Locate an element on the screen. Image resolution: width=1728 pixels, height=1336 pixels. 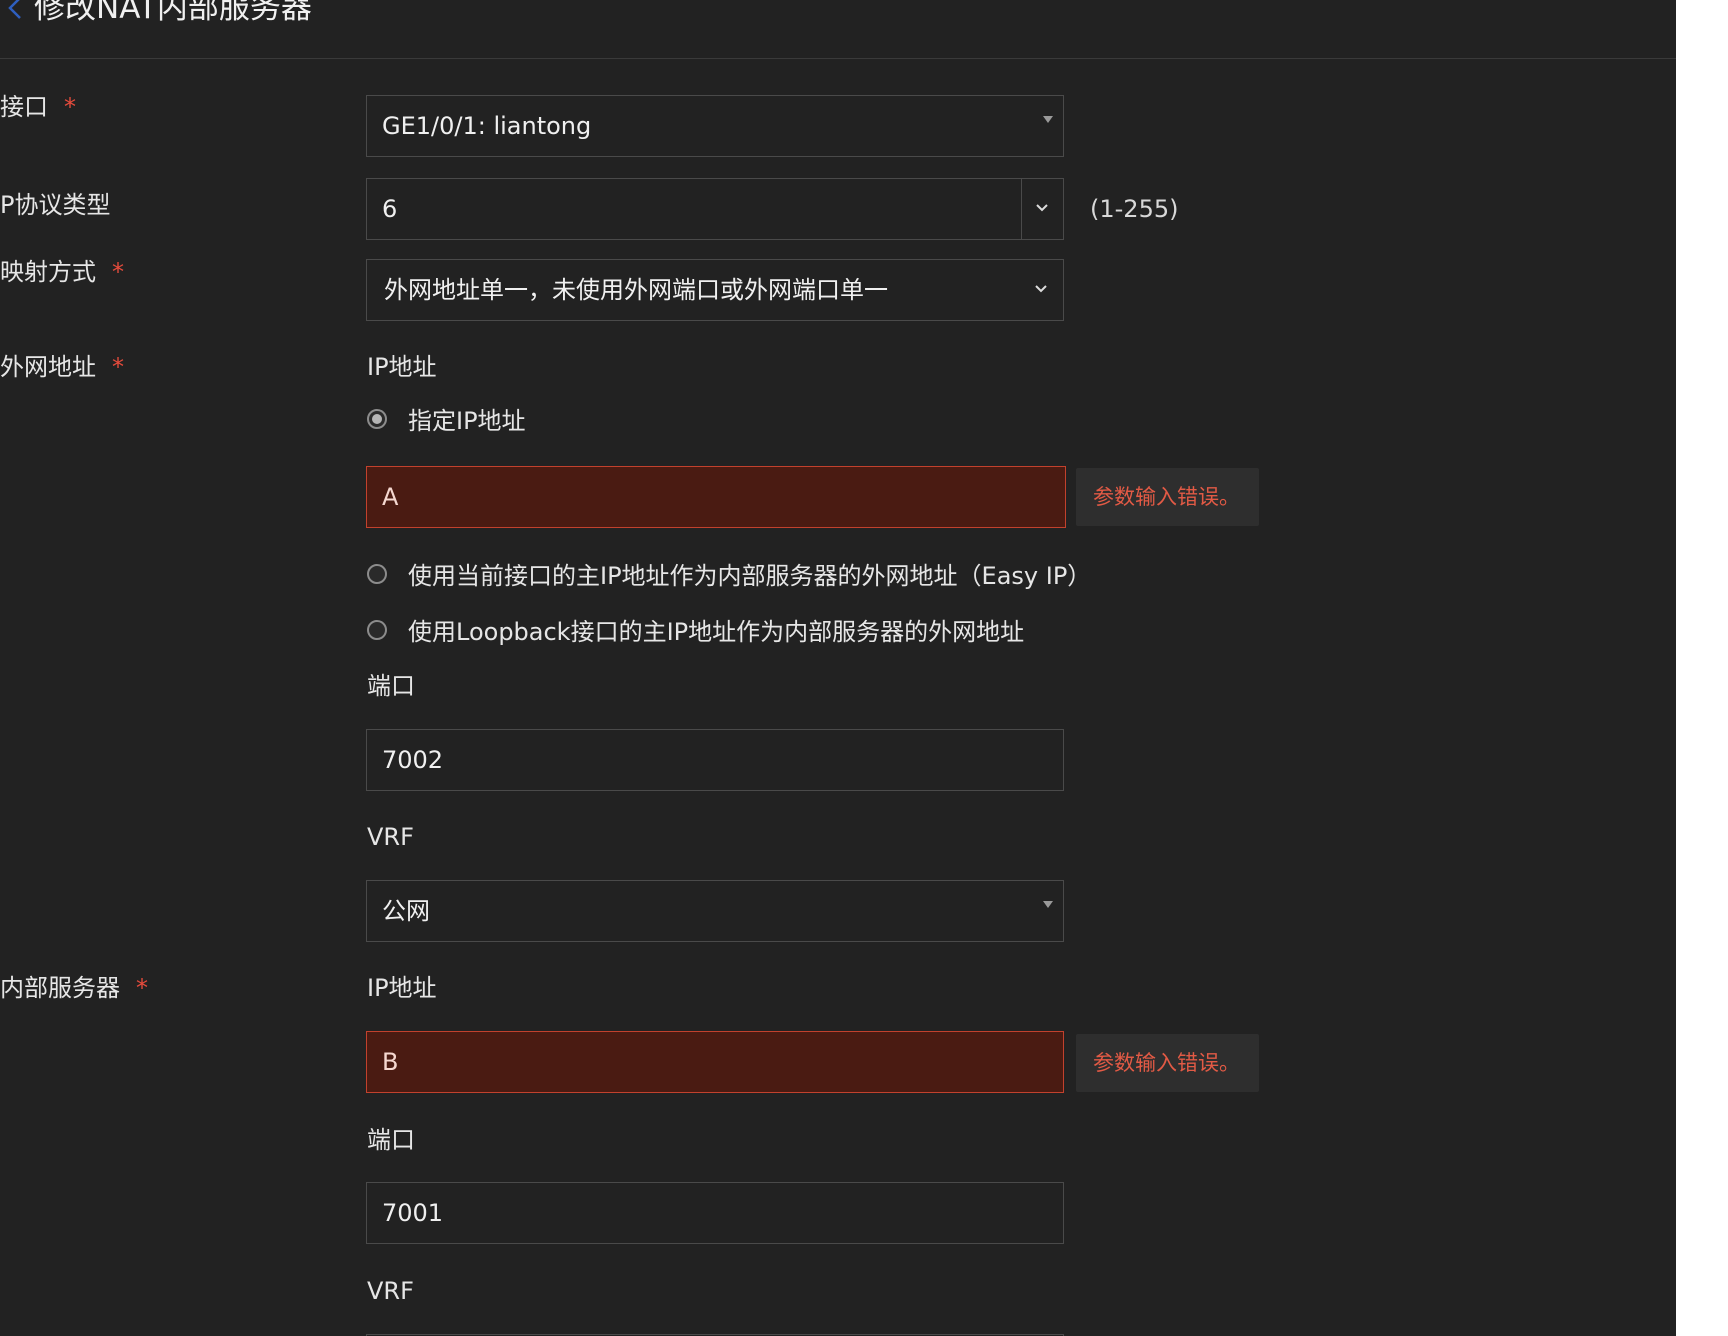
external-address-label: 外网地址 * is located at coordinates (62, 367).